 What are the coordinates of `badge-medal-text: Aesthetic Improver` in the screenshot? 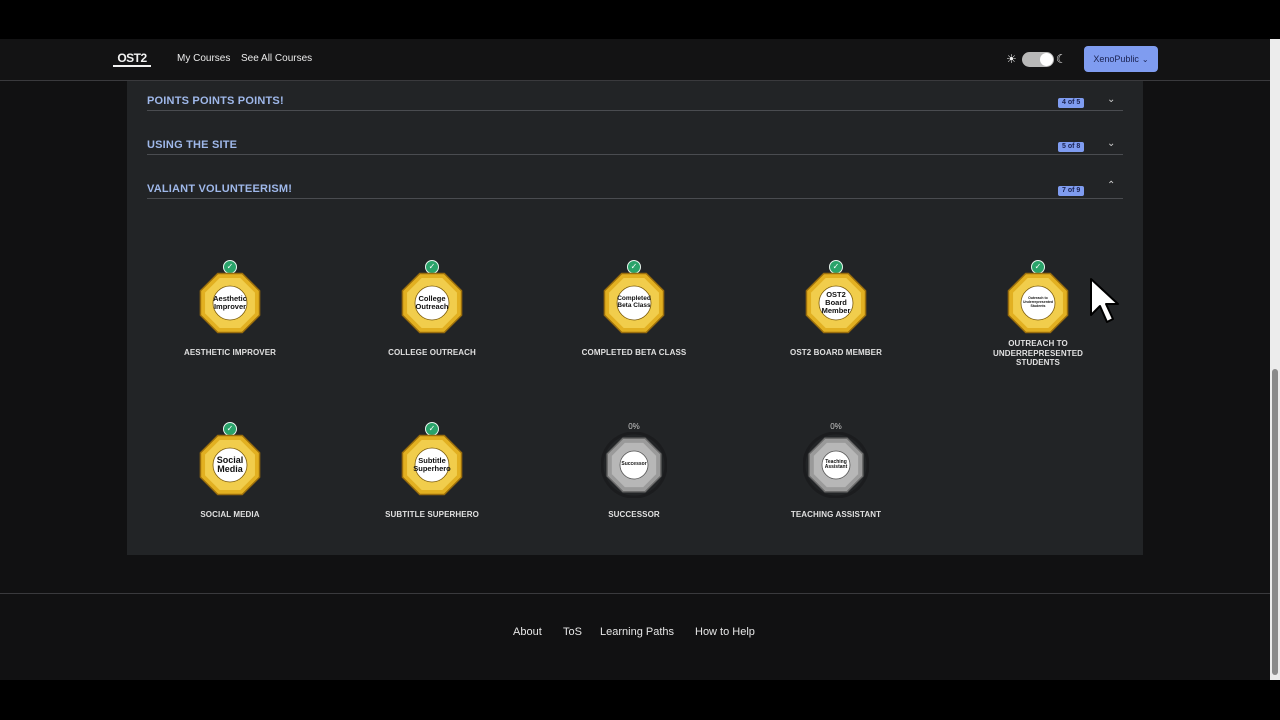 It's located at (230, 302).